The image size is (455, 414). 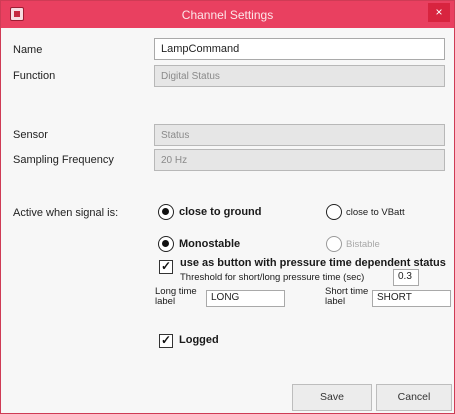 What do you see at coordinates (299, 160) in the screenshot?
I see `sampling-frequency-select: 20 Hz` at bounding box center [299, 160].